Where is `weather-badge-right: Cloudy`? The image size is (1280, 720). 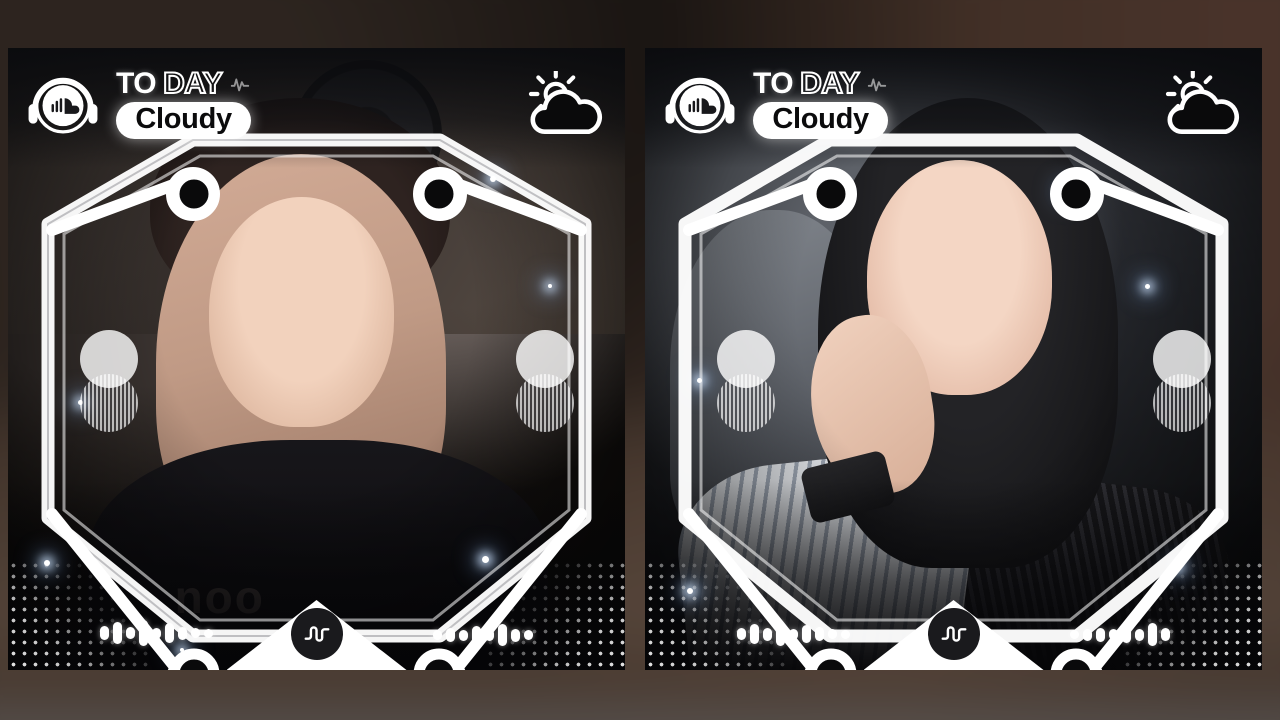
weather-badge-right: Cloudy is located at coordinates (821, 120).